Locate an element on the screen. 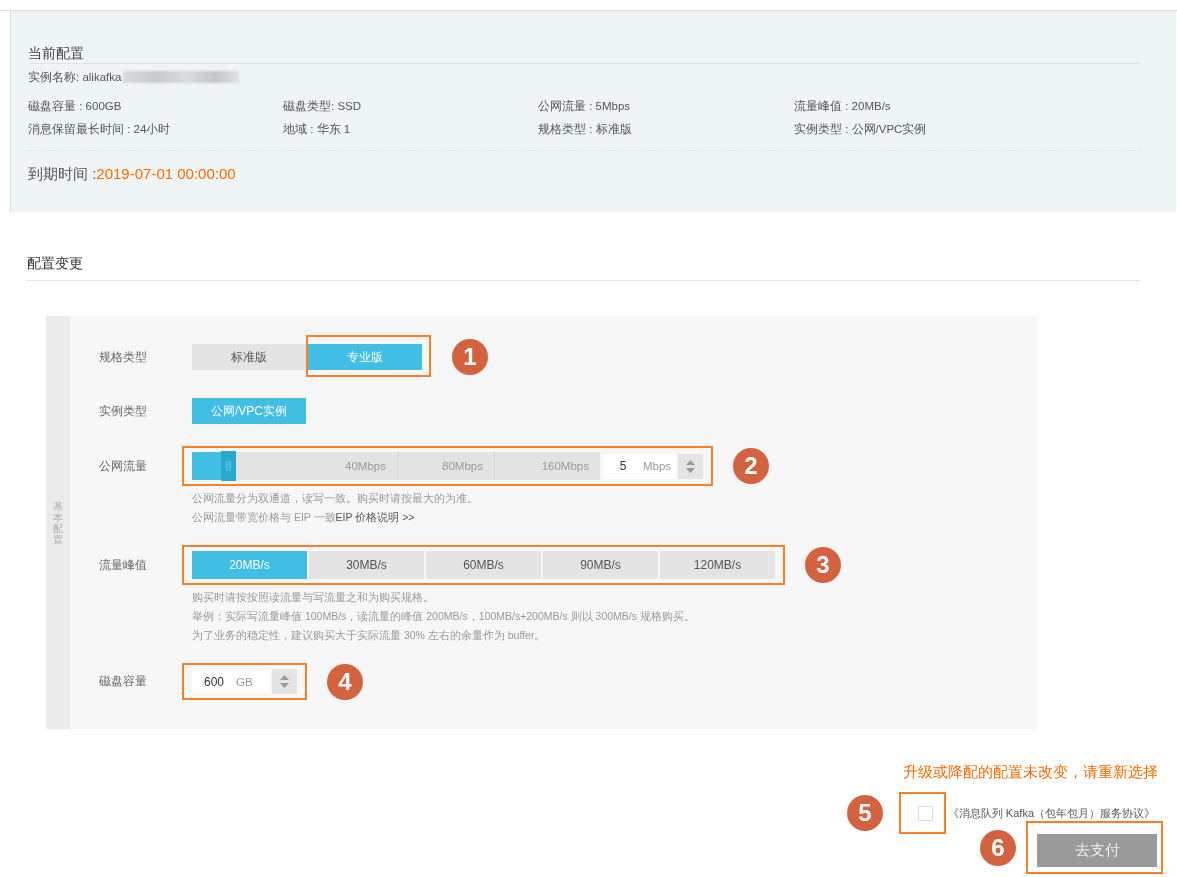 The image size is (1177, 877). help-text: 公网流量带宽价格与 EIP 一致EIP 价格说明 >> is located at coordinates (304, 517).